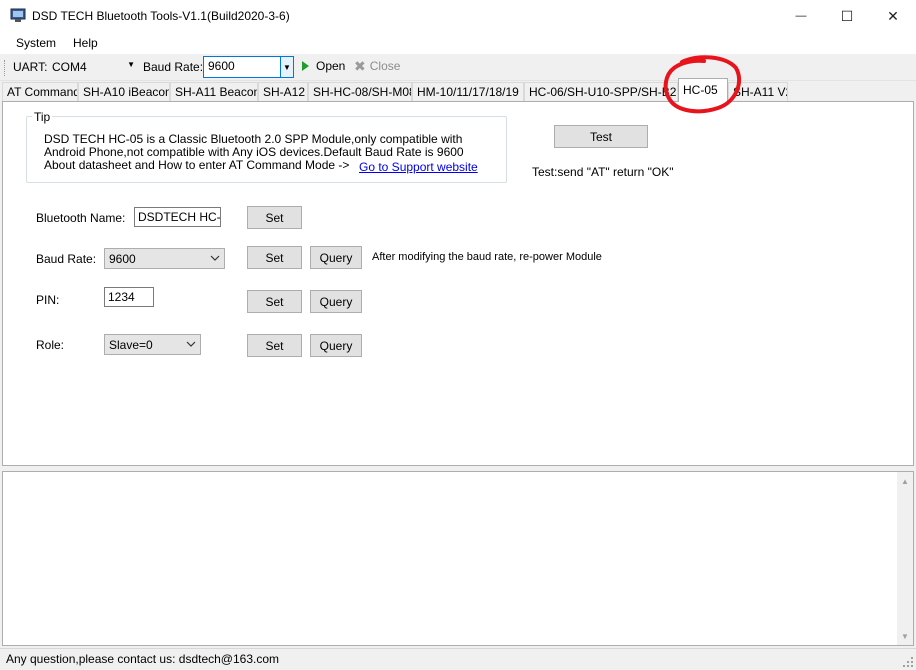  I want to click on close-port-button: ✖ Close, so click(377, 66).